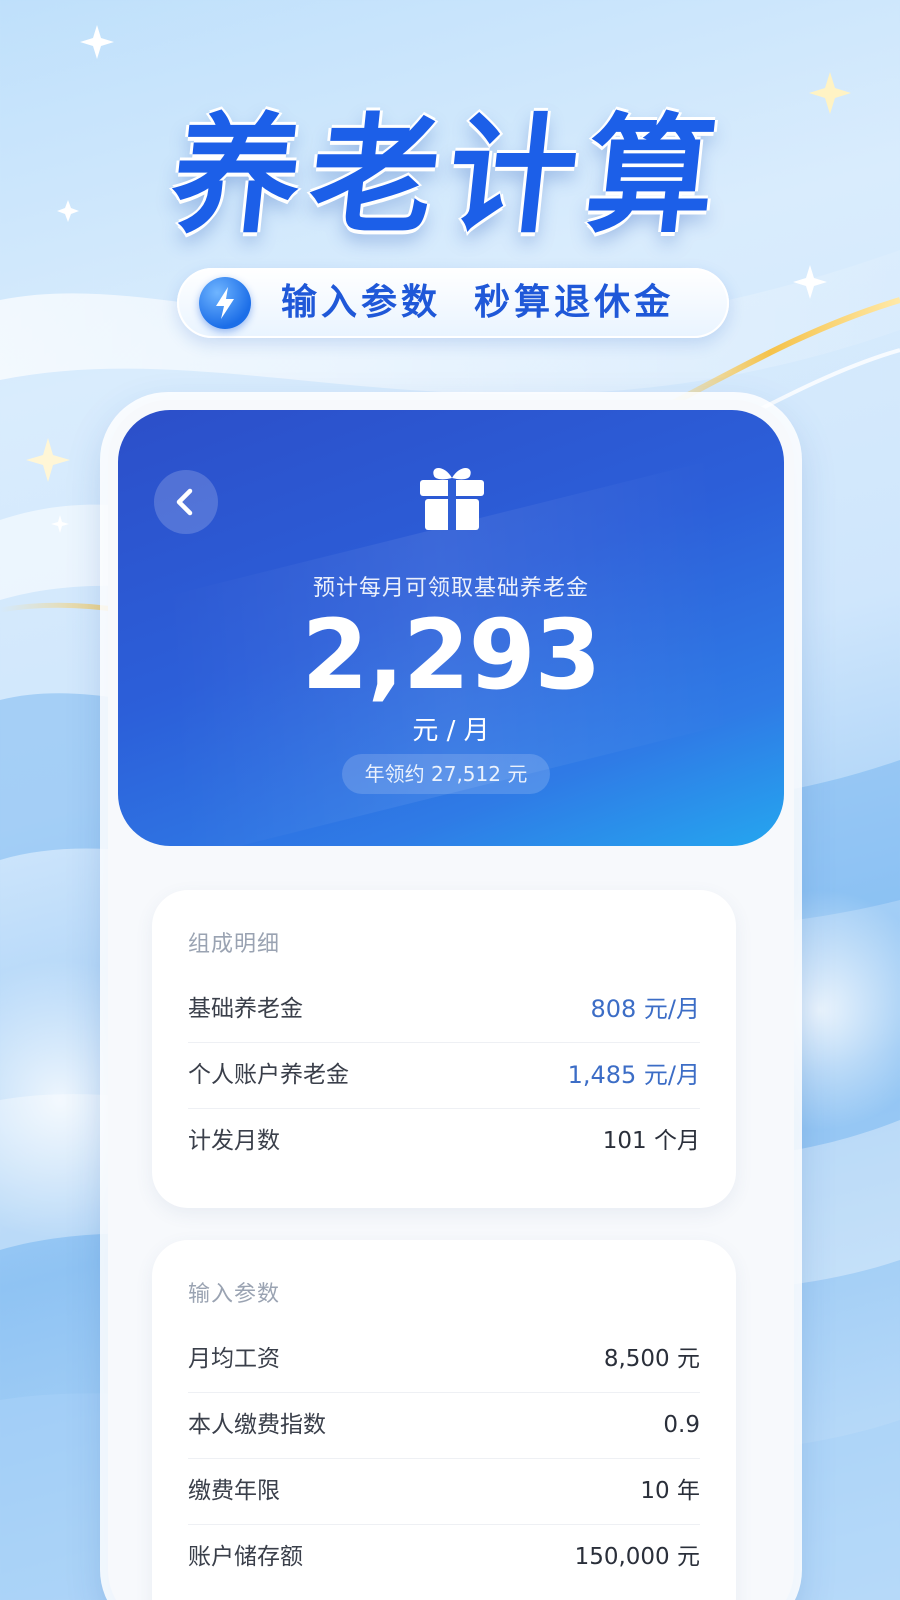 The width and height of the screenshot is (900, 1600). What do you see at coordinates (234, 1491) in the screenshot?
I see `row-label: 缴费年限` at bounding box center [234, 1491].